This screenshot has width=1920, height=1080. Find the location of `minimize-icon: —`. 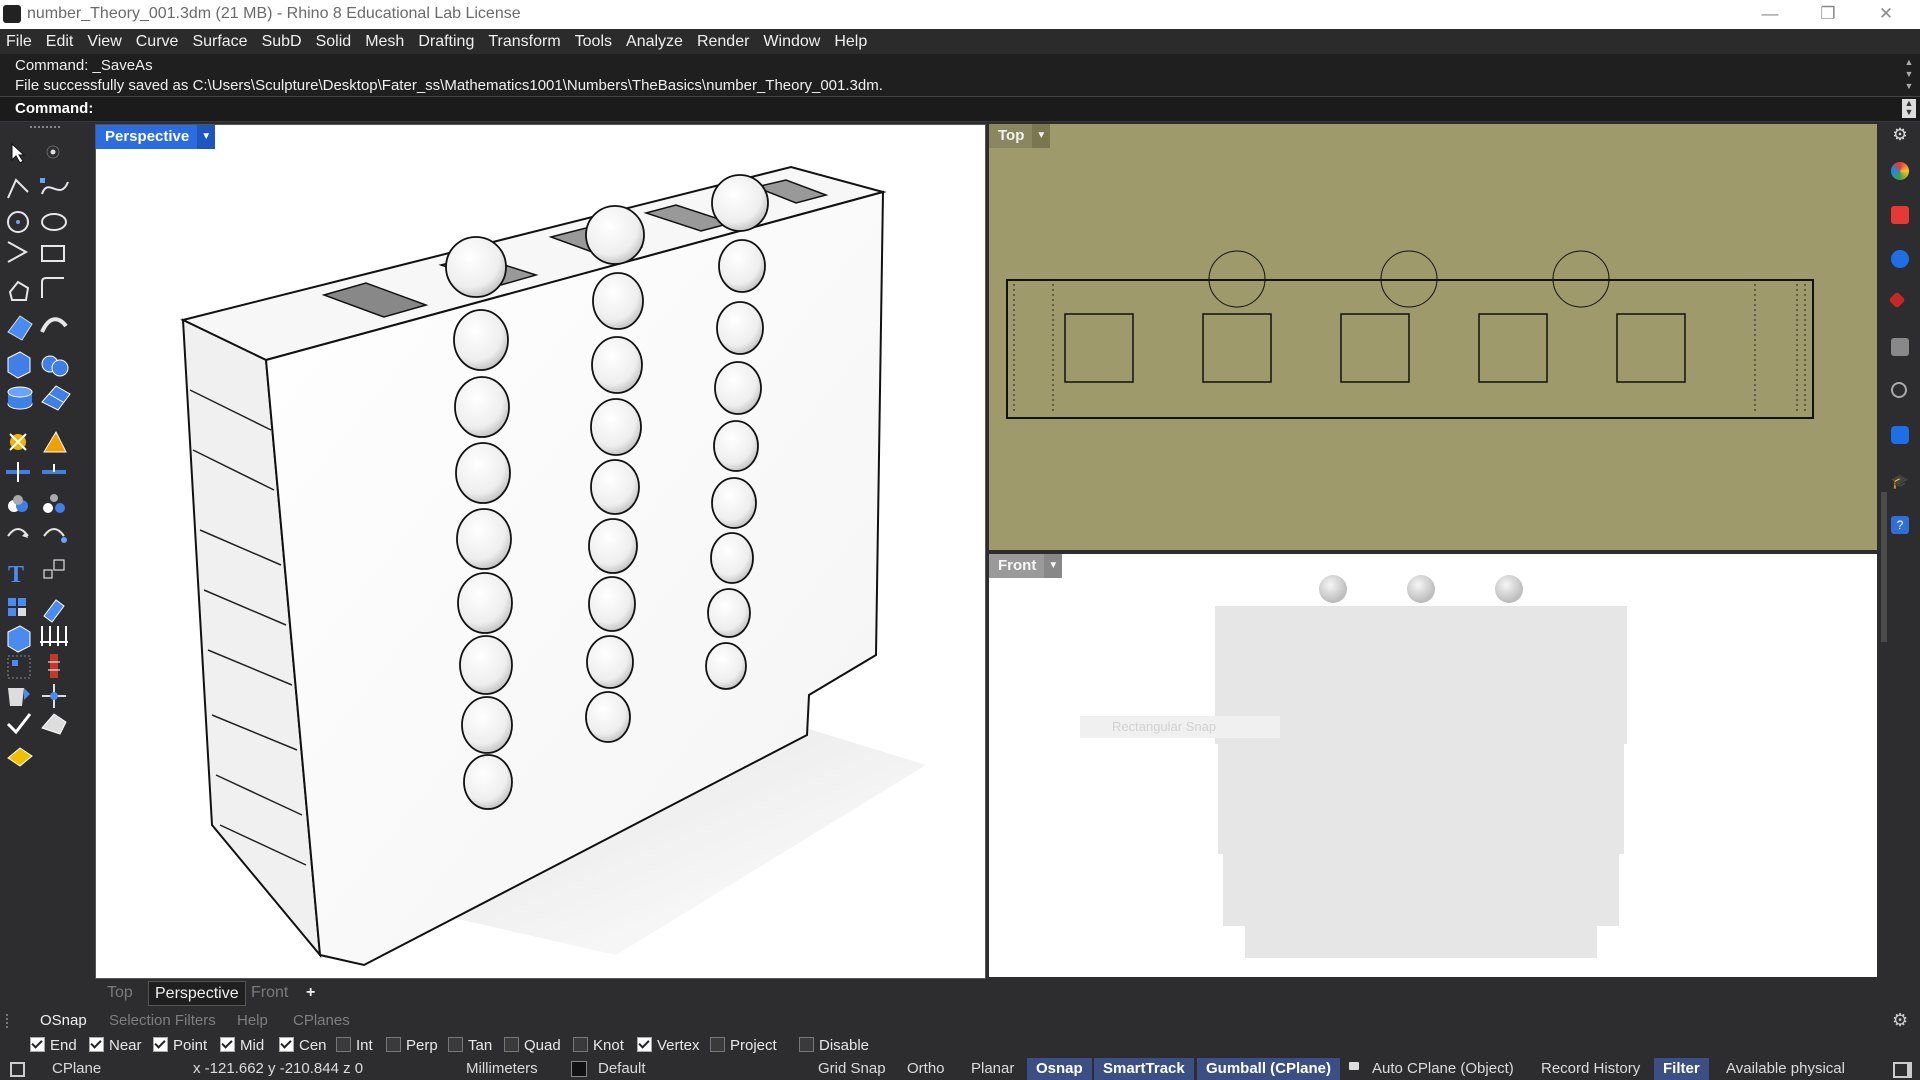

minimize-icon: — is located at coordinates (1770, 14).